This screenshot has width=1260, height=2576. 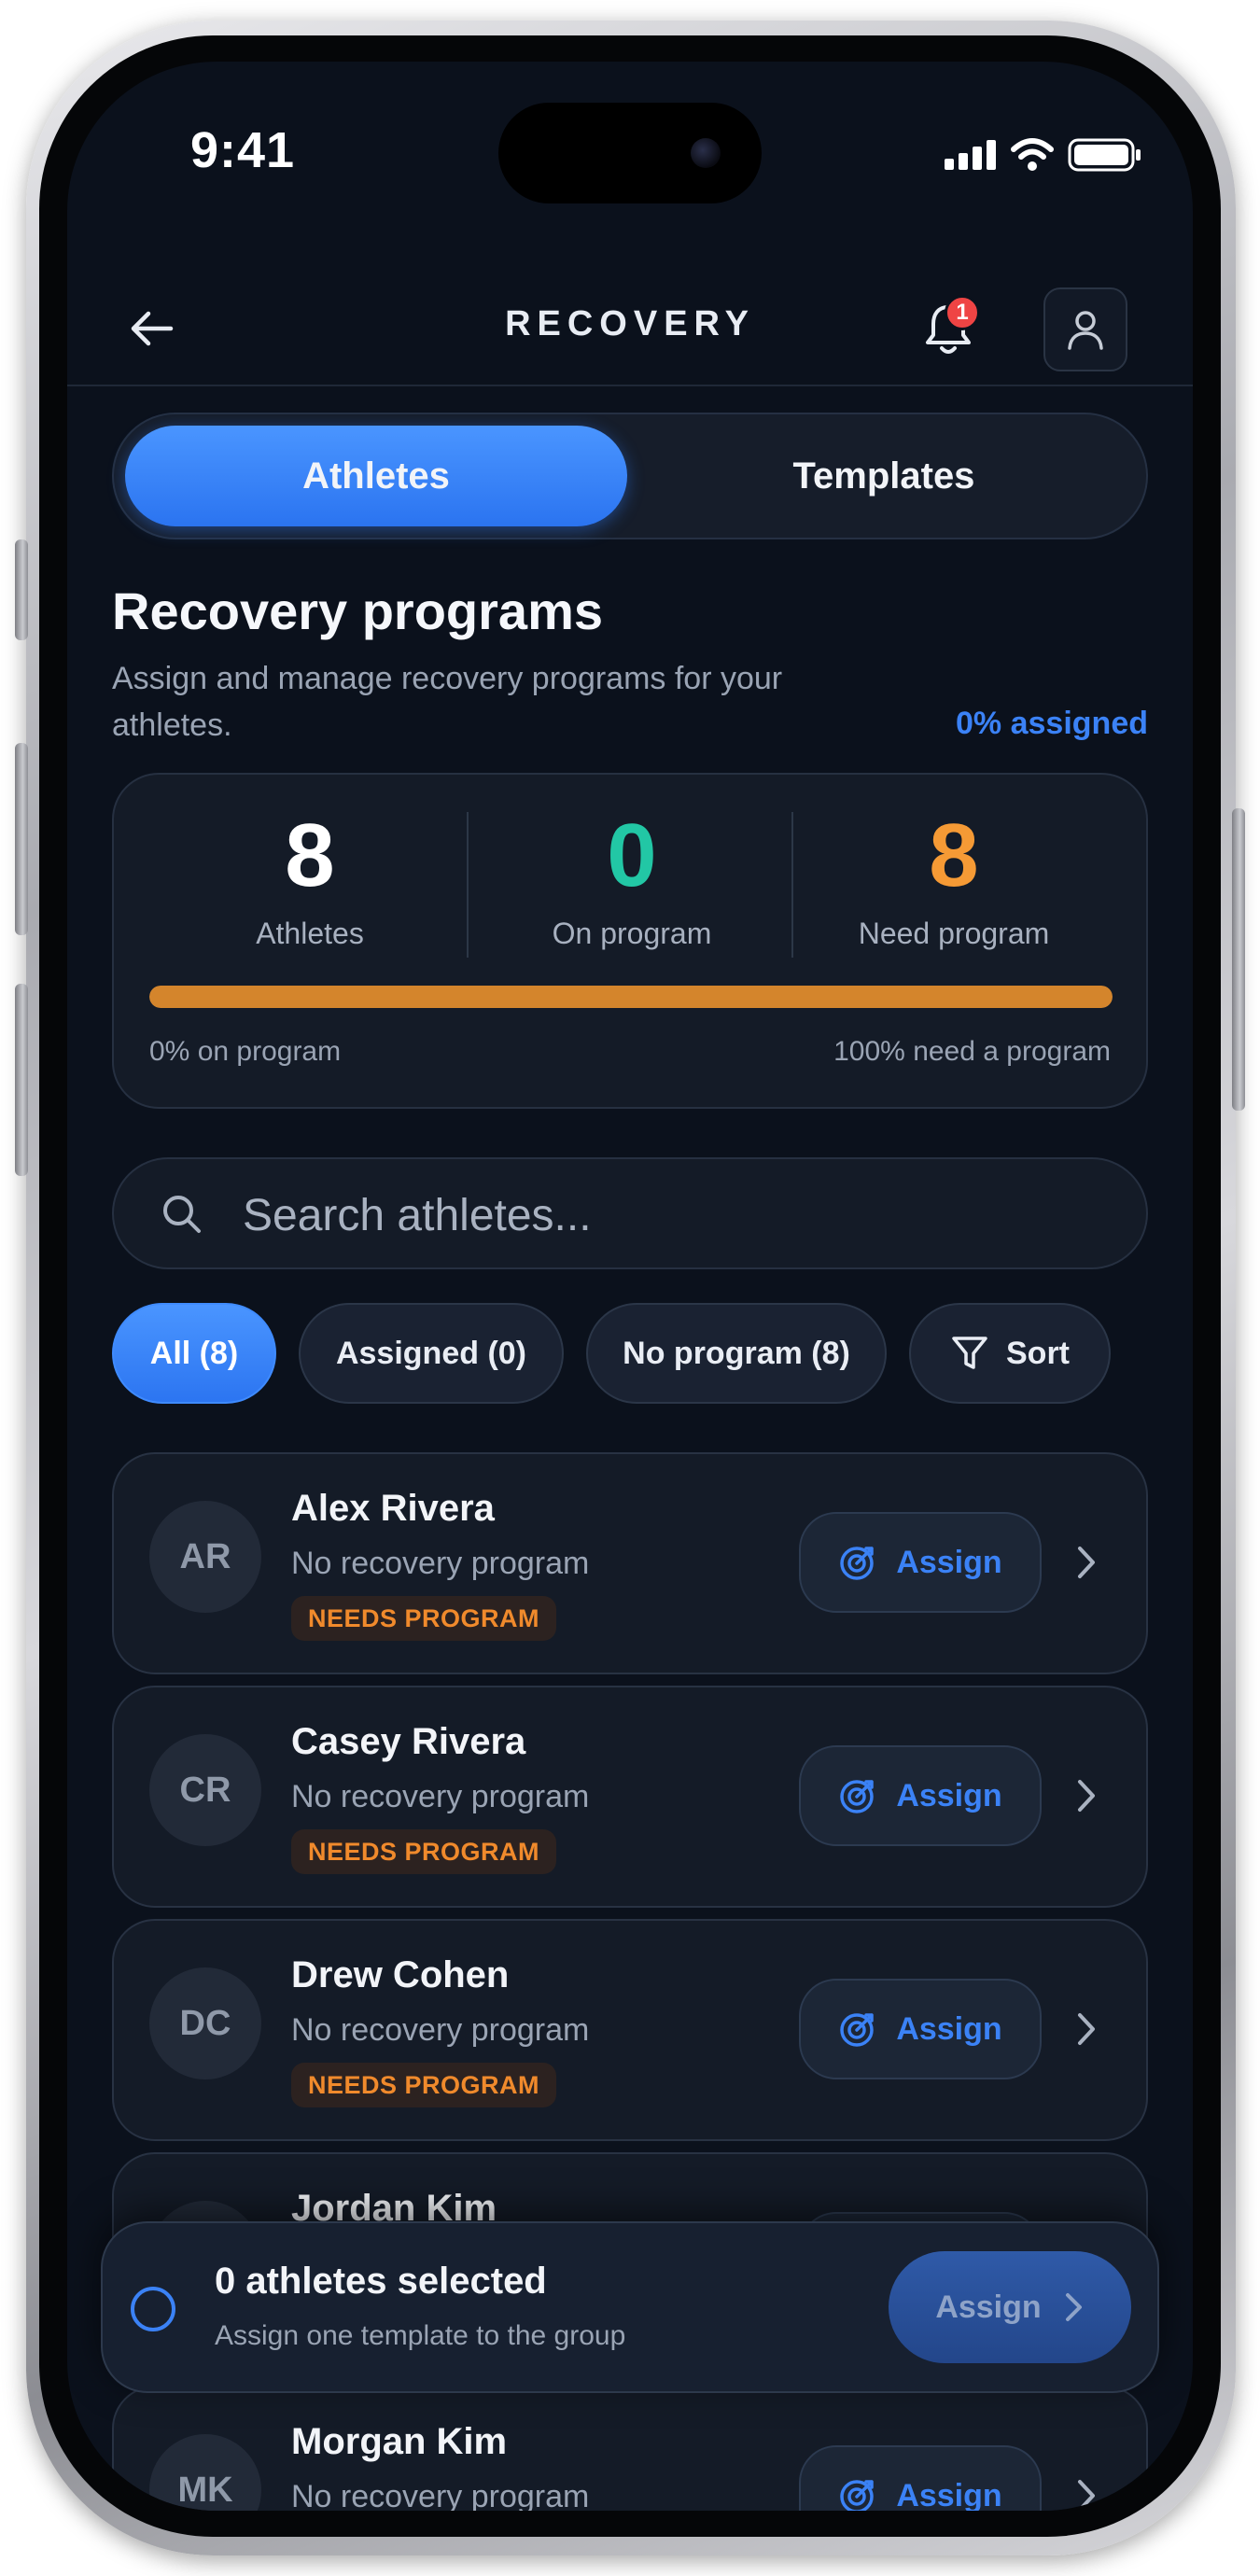 I want to click on battery-icon, so click(x=1104, y=155).